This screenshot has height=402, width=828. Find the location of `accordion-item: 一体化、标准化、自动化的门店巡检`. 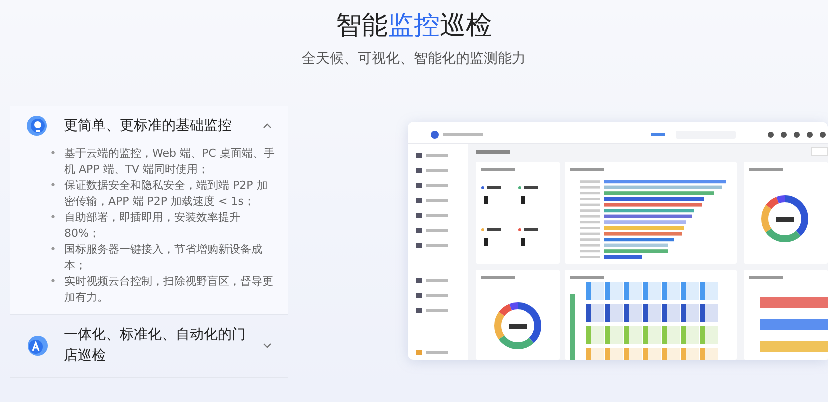

accordion-item: 一体化、标准化、自动化的门店巡检 is located at coordinates (149, 346).